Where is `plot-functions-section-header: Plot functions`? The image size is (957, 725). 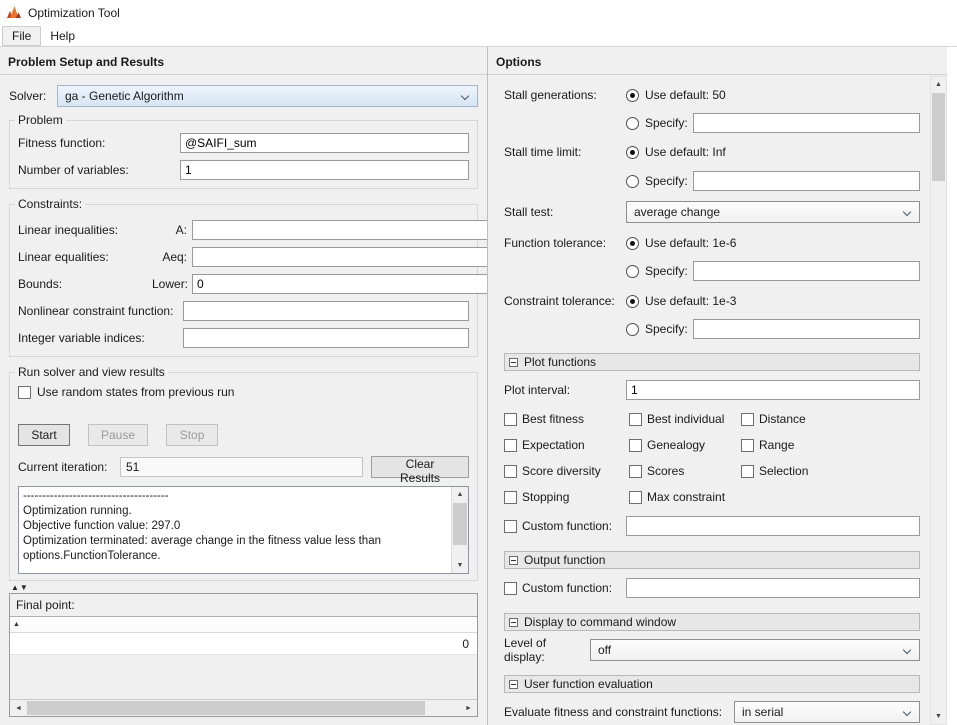
plot-functions-section-header: Plot functions is located at coordinates (712, 362).